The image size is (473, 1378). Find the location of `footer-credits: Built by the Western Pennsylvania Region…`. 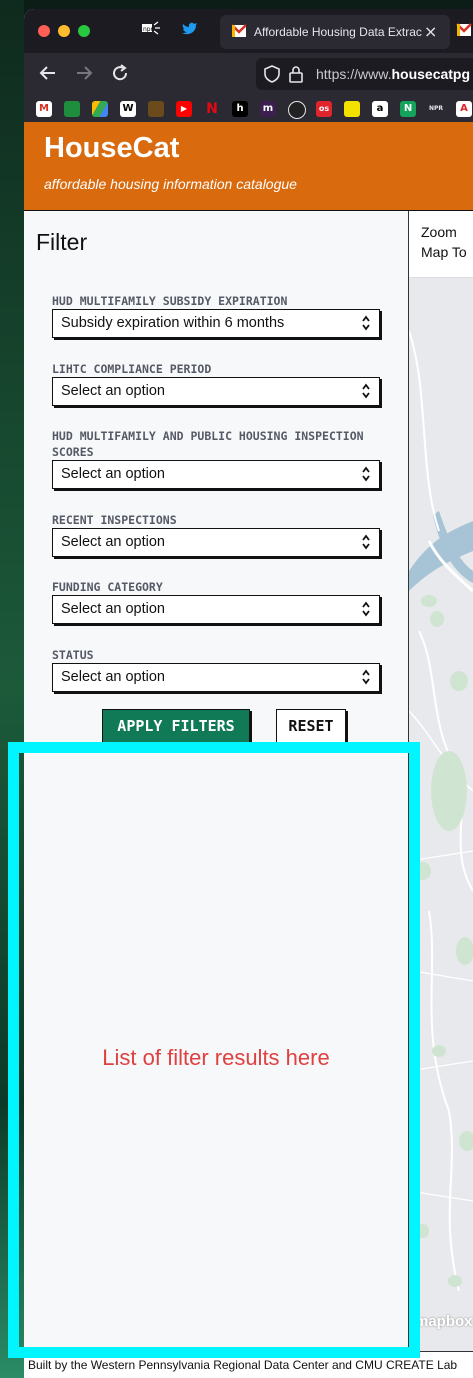

footer-credits: Built by the Western Pennsylvania Region… is located at coordinates (243, 1365).